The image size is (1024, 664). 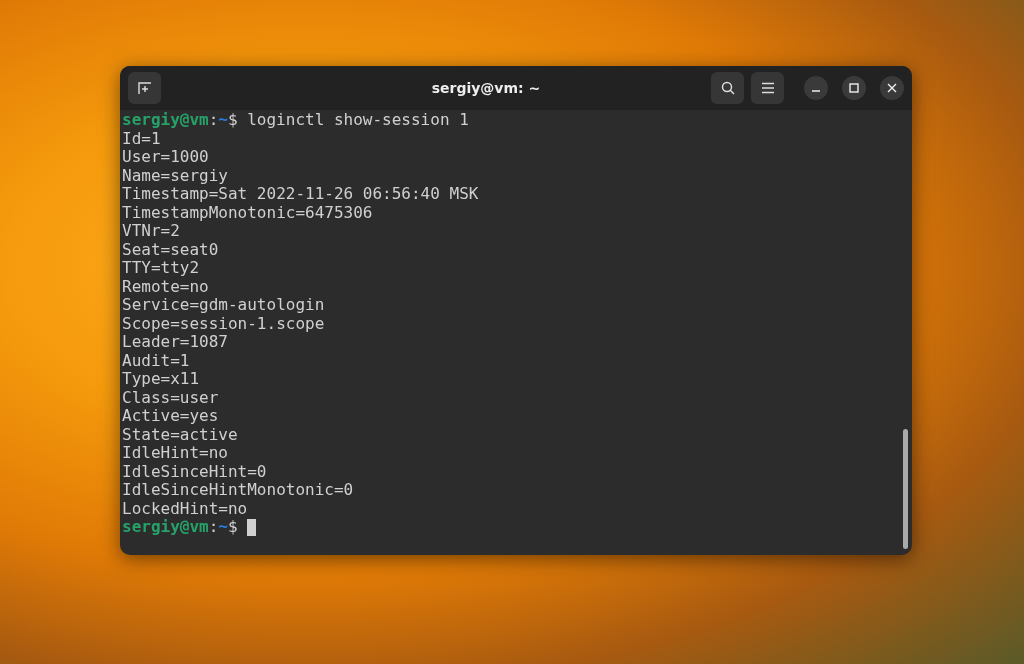 What do you see at coordinates (180, 434) in the screenshot?
I see `output-line: State=active` at bounding box center [180, 434].